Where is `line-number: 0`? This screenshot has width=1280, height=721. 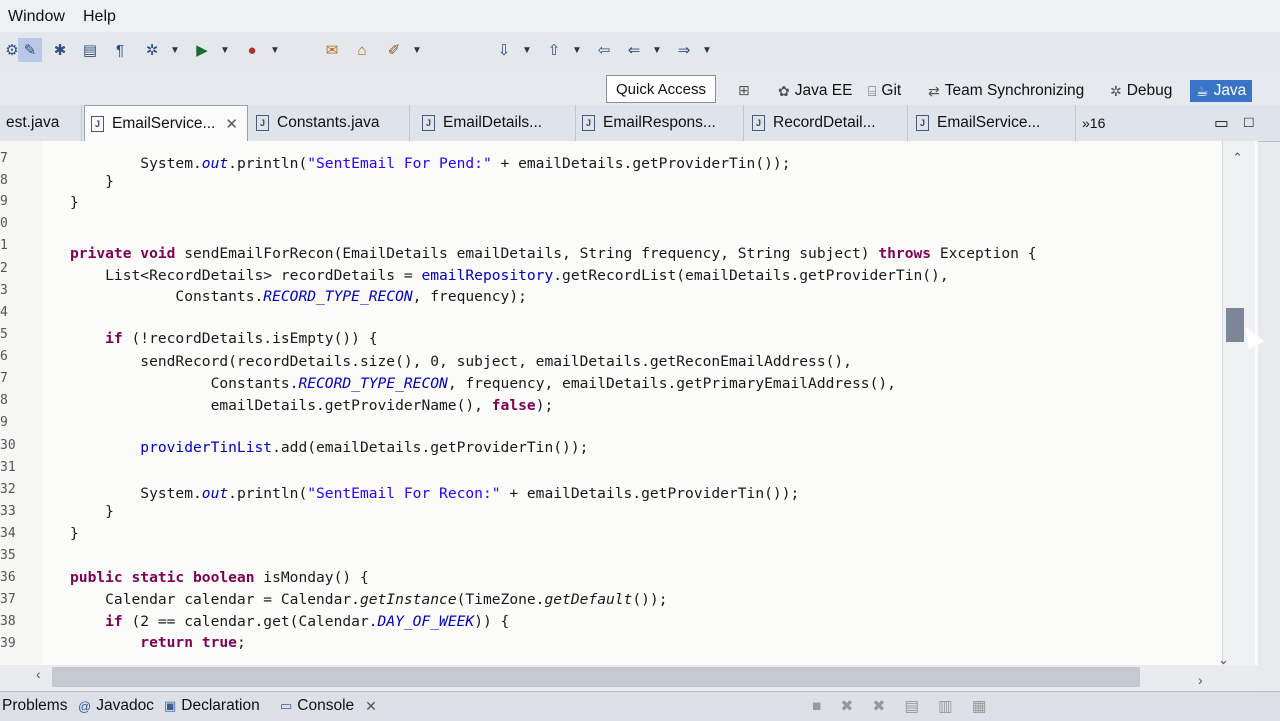 line-number: 0 is located at coordinates (4, 223).